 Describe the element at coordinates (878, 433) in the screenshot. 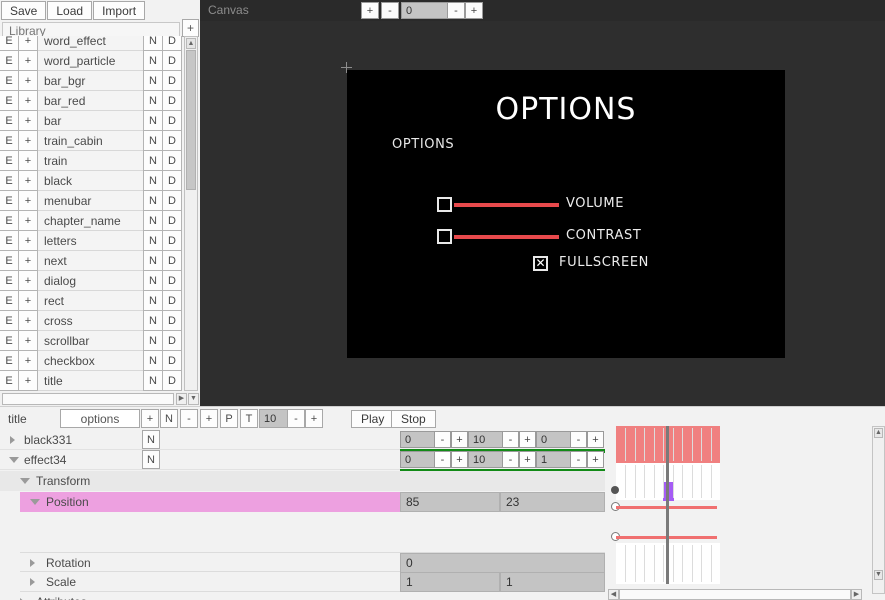

I see `scroll-up-icon: ▲` at that location.